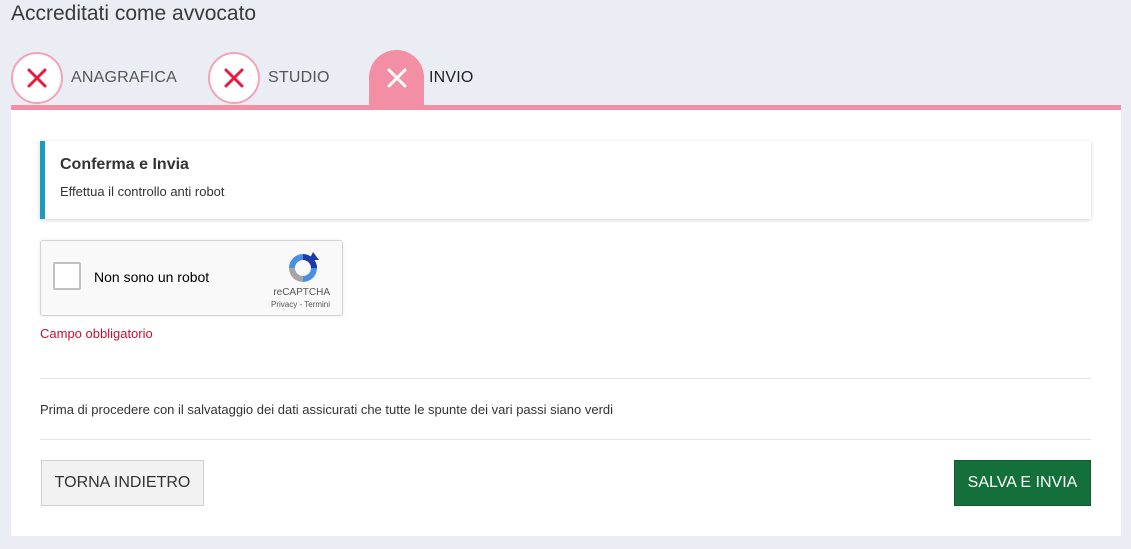  I want to click on step-studio: STUDIO, so click(269, 78).